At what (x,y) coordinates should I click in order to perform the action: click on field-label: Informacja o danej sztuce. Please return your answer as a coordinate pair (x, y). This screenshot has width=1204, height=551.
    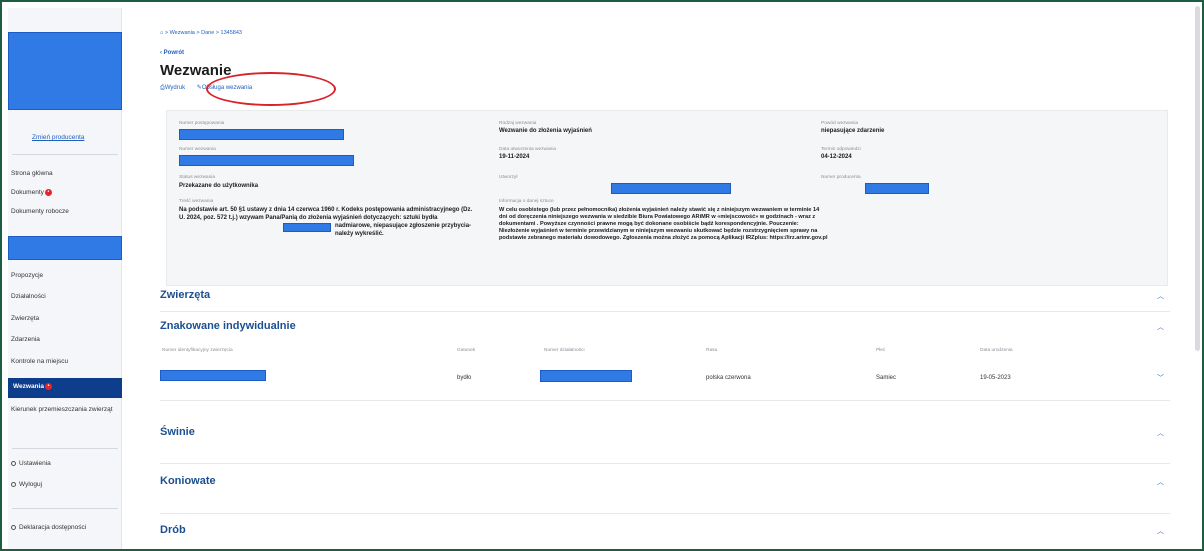
    Looking at the image, I should click on (526, 201).